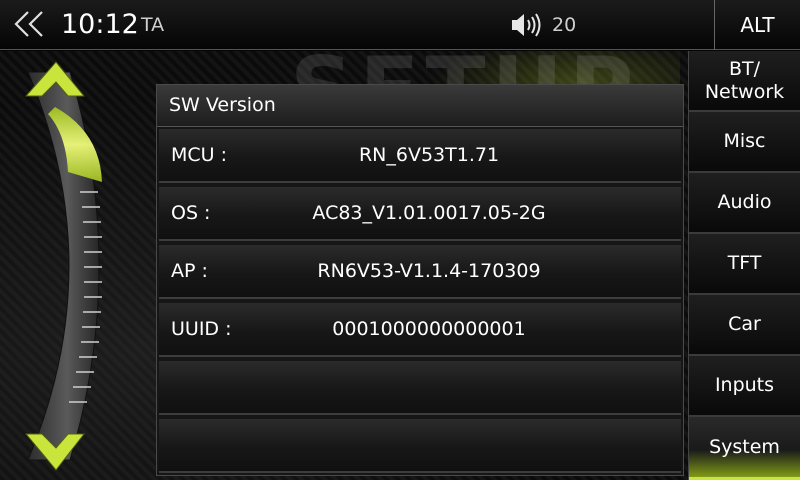 The height and width of the screenshot is (480, 800). Describe the element at coordinates (564, 25) in the screenshot. I see `volume-value: 20` at that location.